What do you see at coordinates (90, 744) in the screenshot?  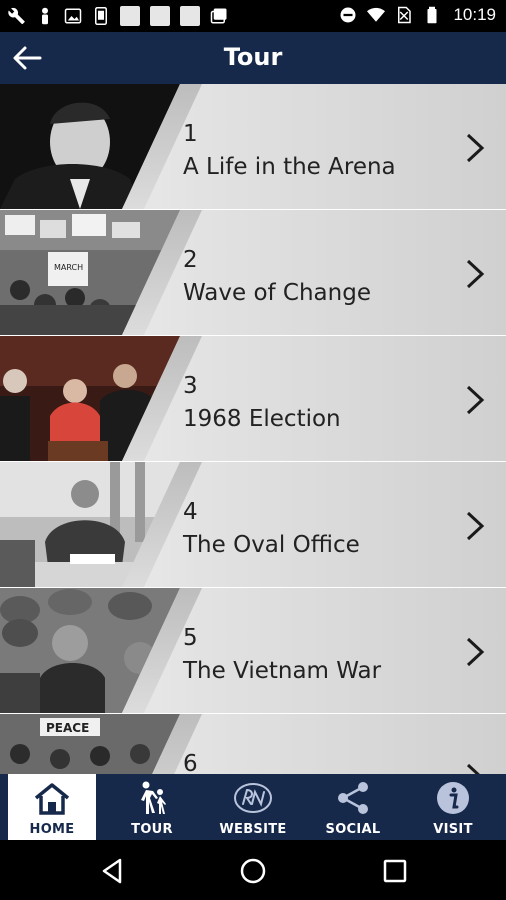 I see `tour-photo-peace: PEACE` at bounding box center [90, 744].